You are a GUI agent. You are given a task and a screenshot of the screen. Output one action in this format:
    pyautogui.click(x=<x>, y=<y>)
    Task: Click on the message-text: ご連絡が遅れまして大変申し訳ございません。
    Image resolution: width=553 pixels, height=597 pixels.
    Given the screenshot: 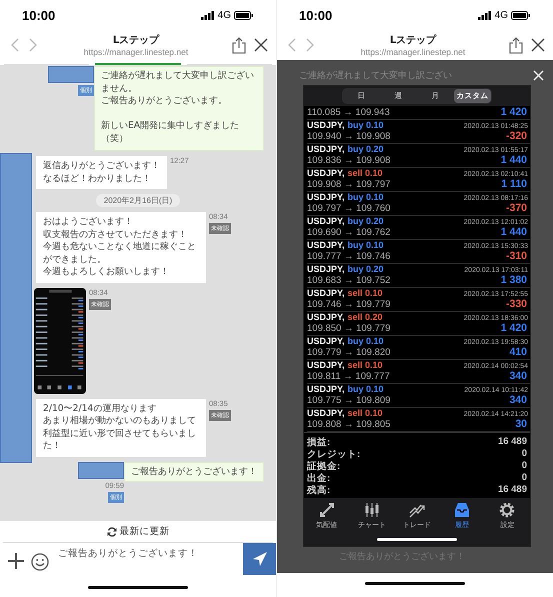 What is the action you would take?
    pyautogui.click(x=178, y=82)
    